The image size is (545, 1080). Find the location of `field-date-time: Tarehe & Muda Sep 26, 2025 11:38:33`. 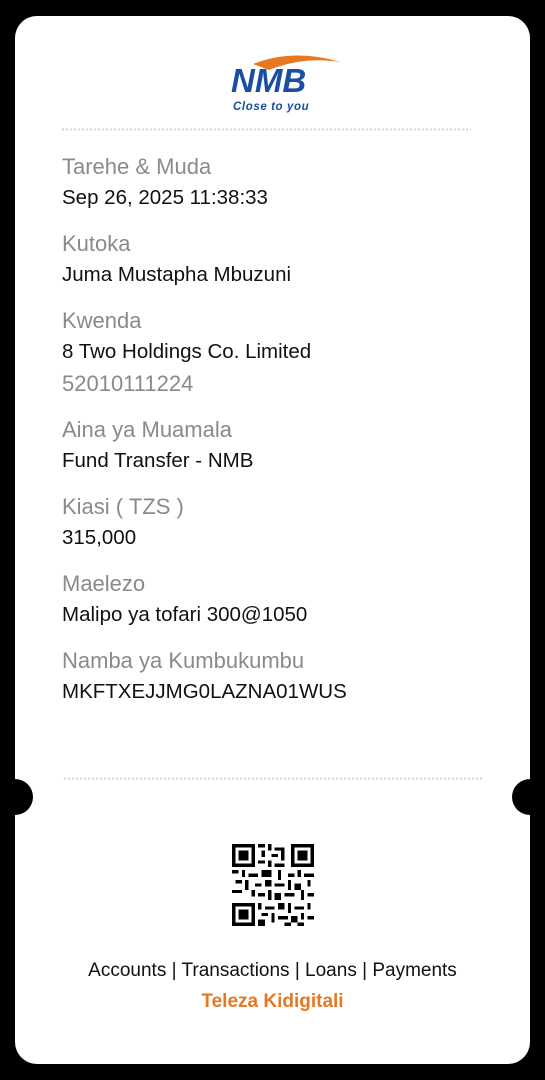

field-date-time: Tarehe & Muda Sep 26, 2025 11:38:33 is located at coordinates (282, 183).